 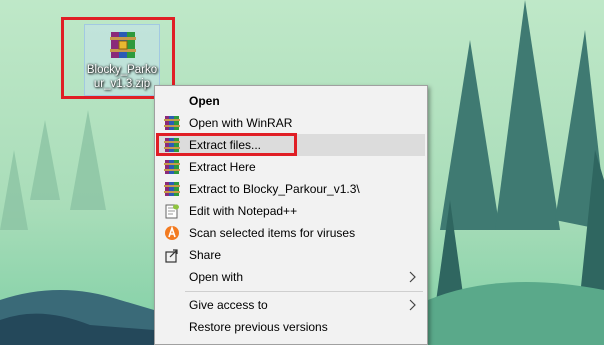 I want to click on menu-item-open: Open, so click(x=291, y=101).